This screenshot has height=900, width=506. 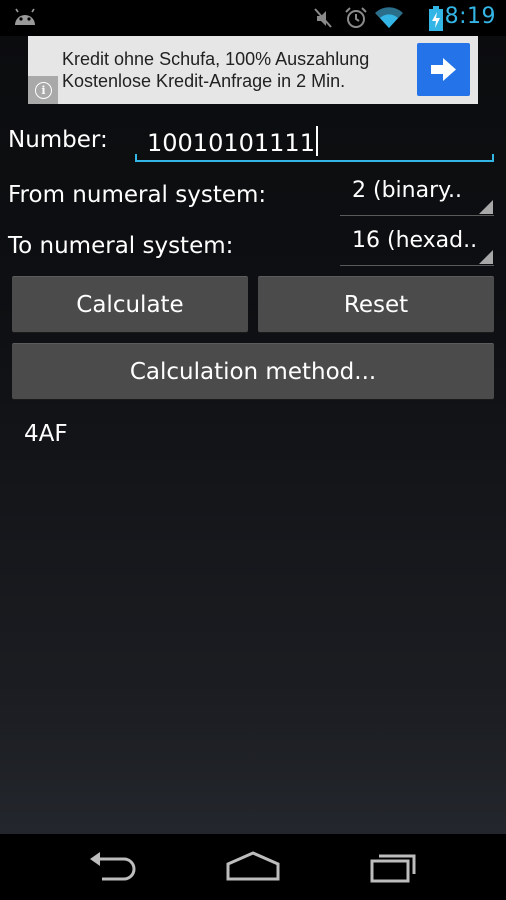 What do you see at coordinates (356, 17) in the screenshot?
I see `alarm-icon` at bounding box center [356, 17].